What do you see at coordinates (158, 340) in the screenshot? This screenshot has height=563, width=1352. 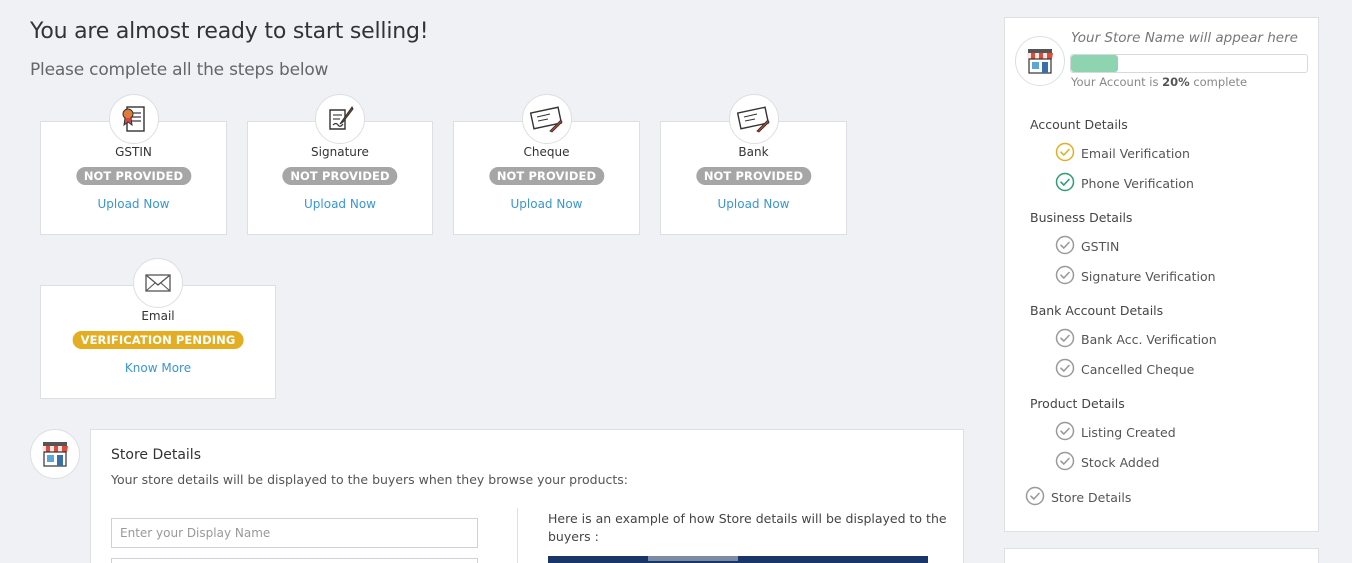 I see `status-badge: VERIFICATION PENDING` at bounding box center [158, 340].